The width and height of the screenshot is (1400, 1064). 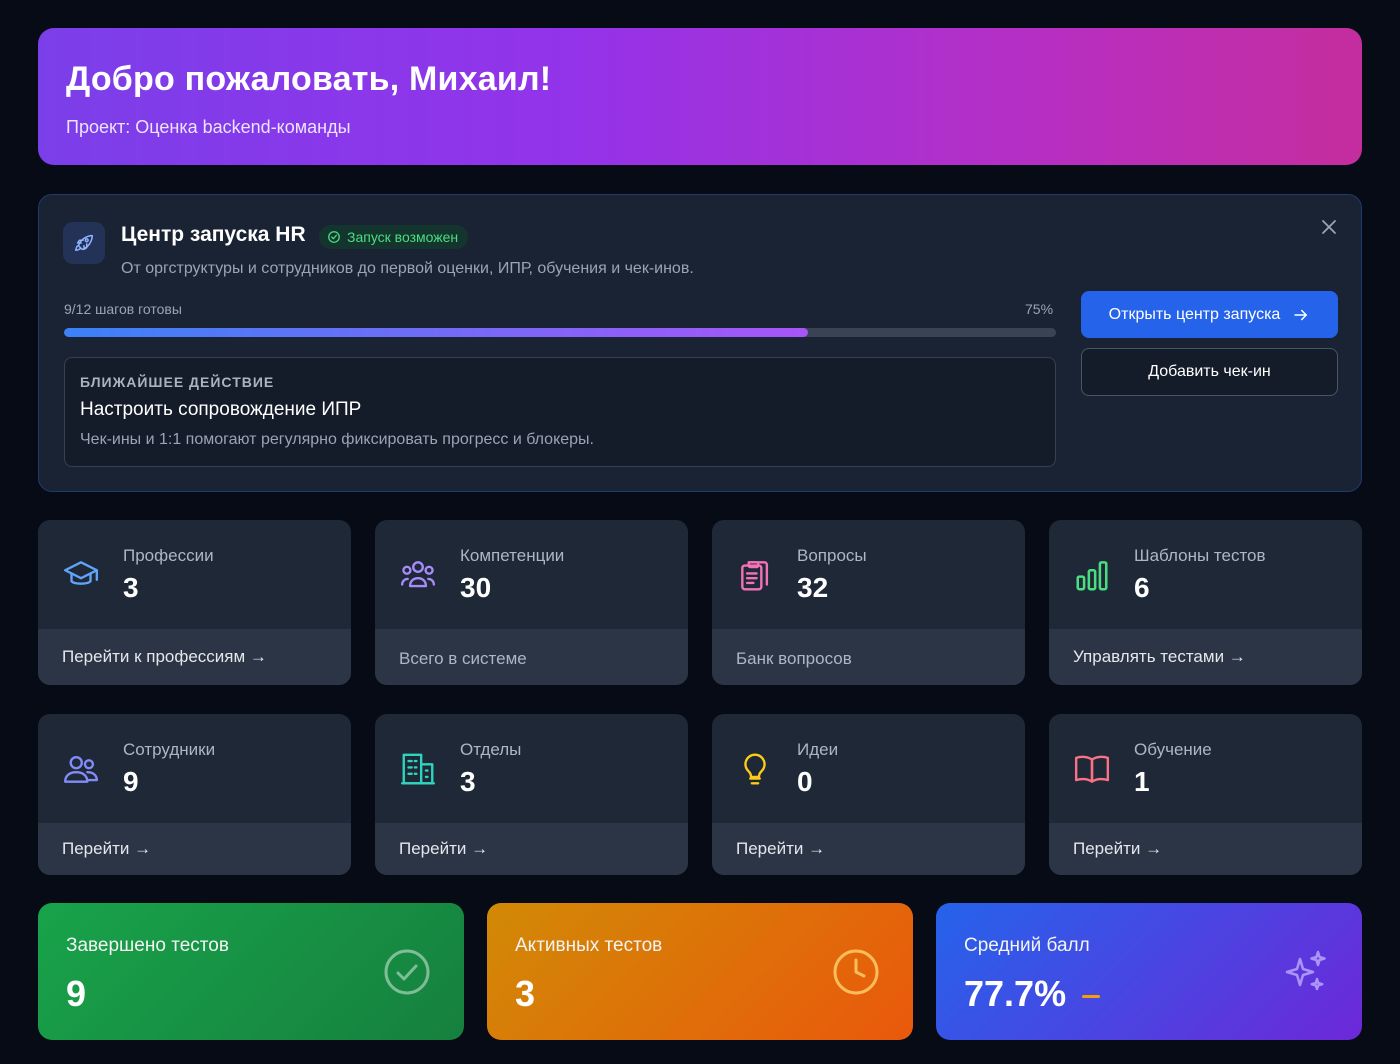 I want to click on departments-link: Перейти →, so click(x=531, y=849).